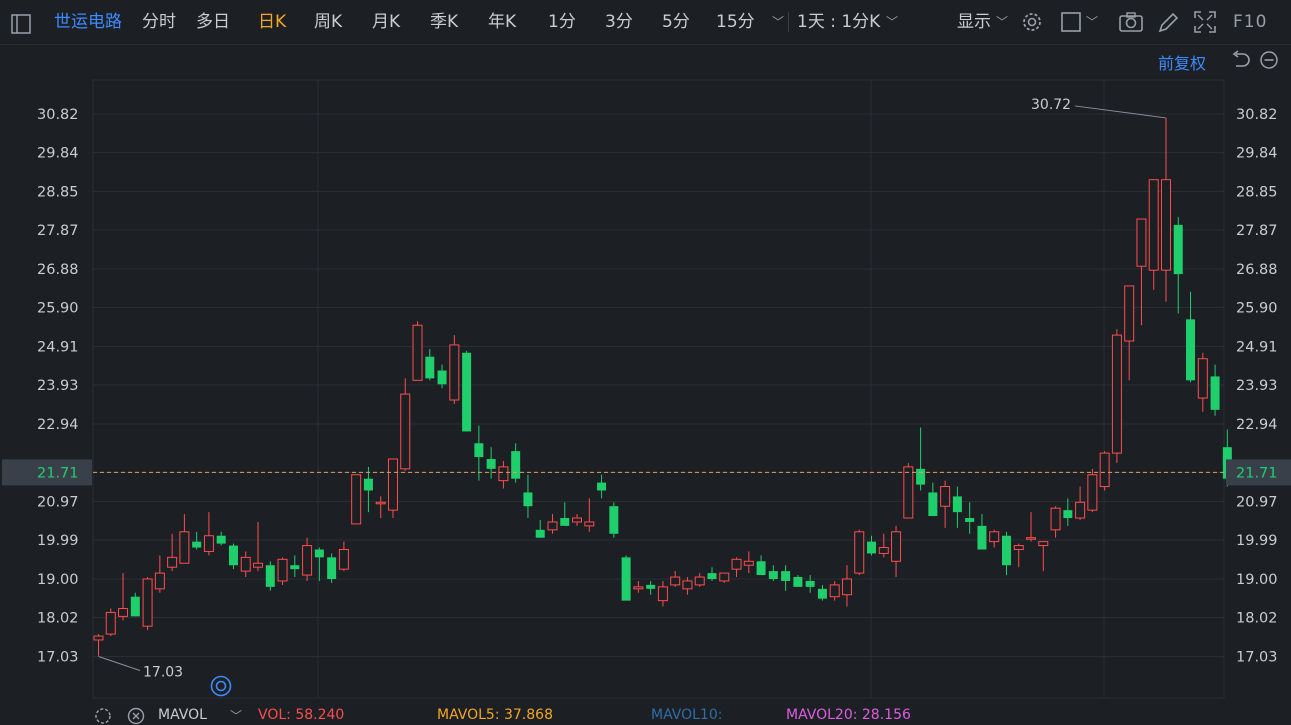 This screenshot has height=725, width=1291. I want to click on interval-selector: 1天 : 1分K, so click(838, 22).